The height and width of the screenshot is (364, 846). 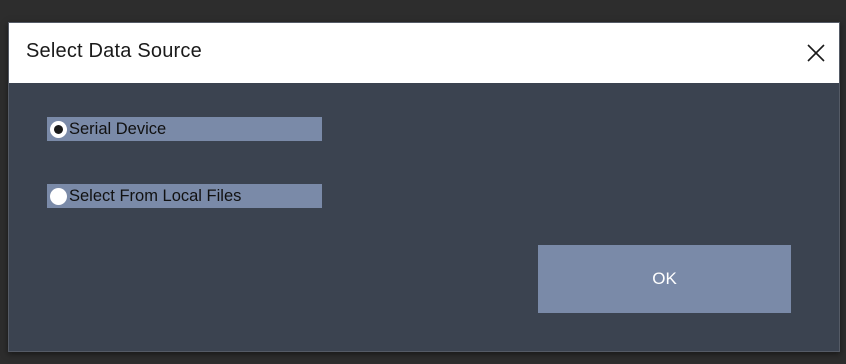 What do you see at coordinates (114, 51) in the screenshot?
I see `dialog-title: Select Data Source` at bounding box center [114, 51].